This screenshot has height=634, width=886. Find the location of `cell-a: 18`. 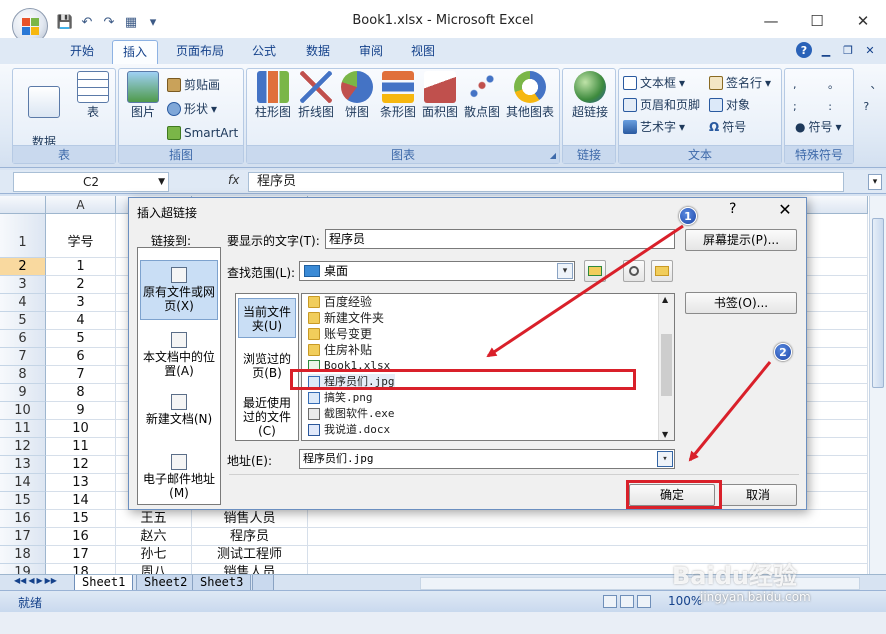

cell-a: 18 is located at coordinates (81, 569).